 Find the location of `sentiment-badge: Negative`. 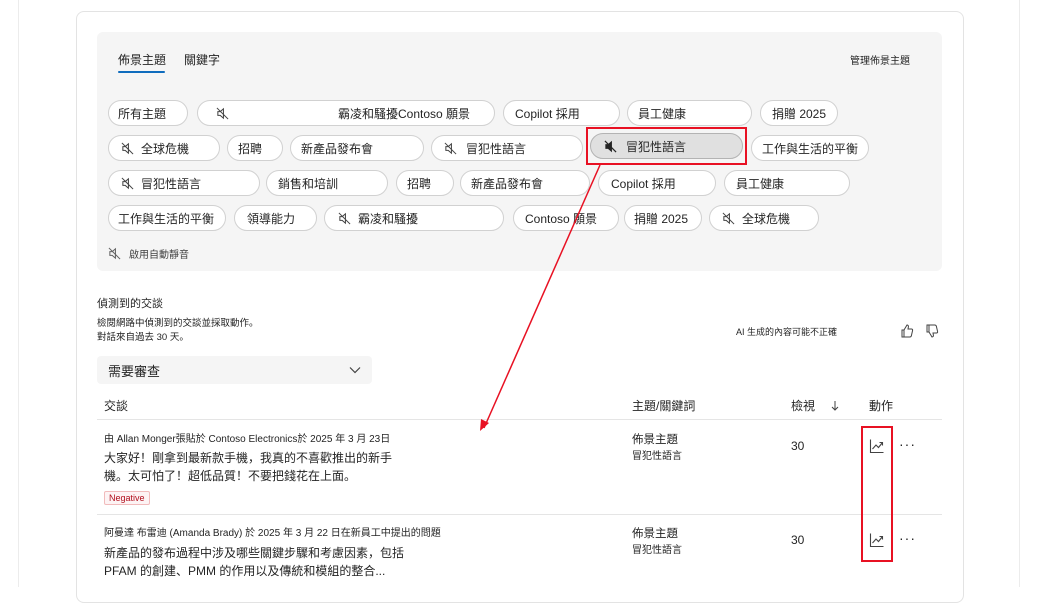

sentiment-badge: Negative is located at coordinates (127, 498).